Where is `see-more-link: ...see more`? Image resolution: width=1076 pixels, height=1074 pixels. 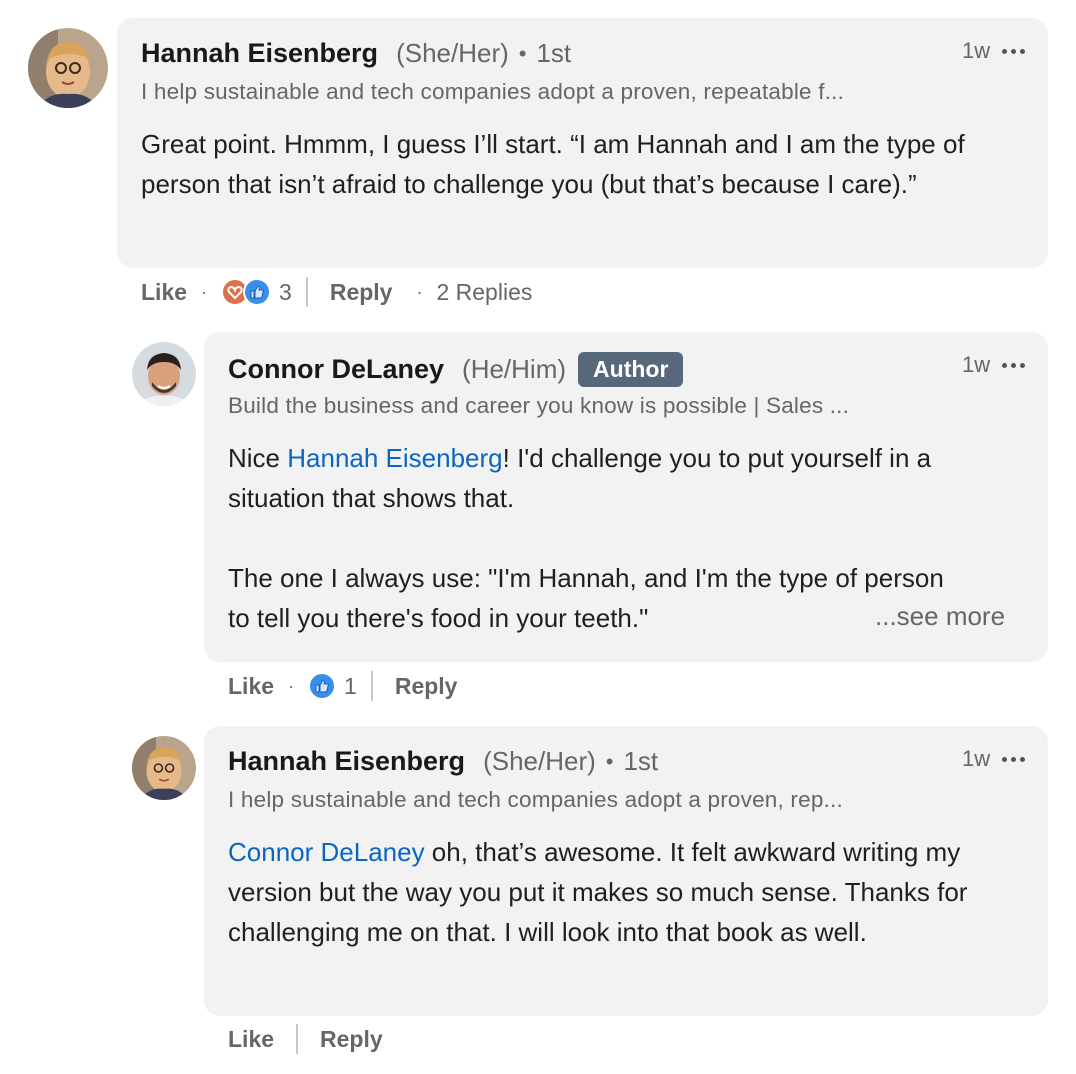 see-more-link: ...see more is located at coordinates (940, 616).